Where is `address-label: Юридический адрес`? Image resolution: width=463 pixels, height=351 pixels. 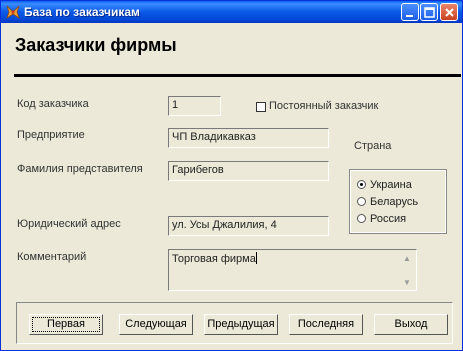
address-label: Юридический адрес is located at coordinates (69, 224).